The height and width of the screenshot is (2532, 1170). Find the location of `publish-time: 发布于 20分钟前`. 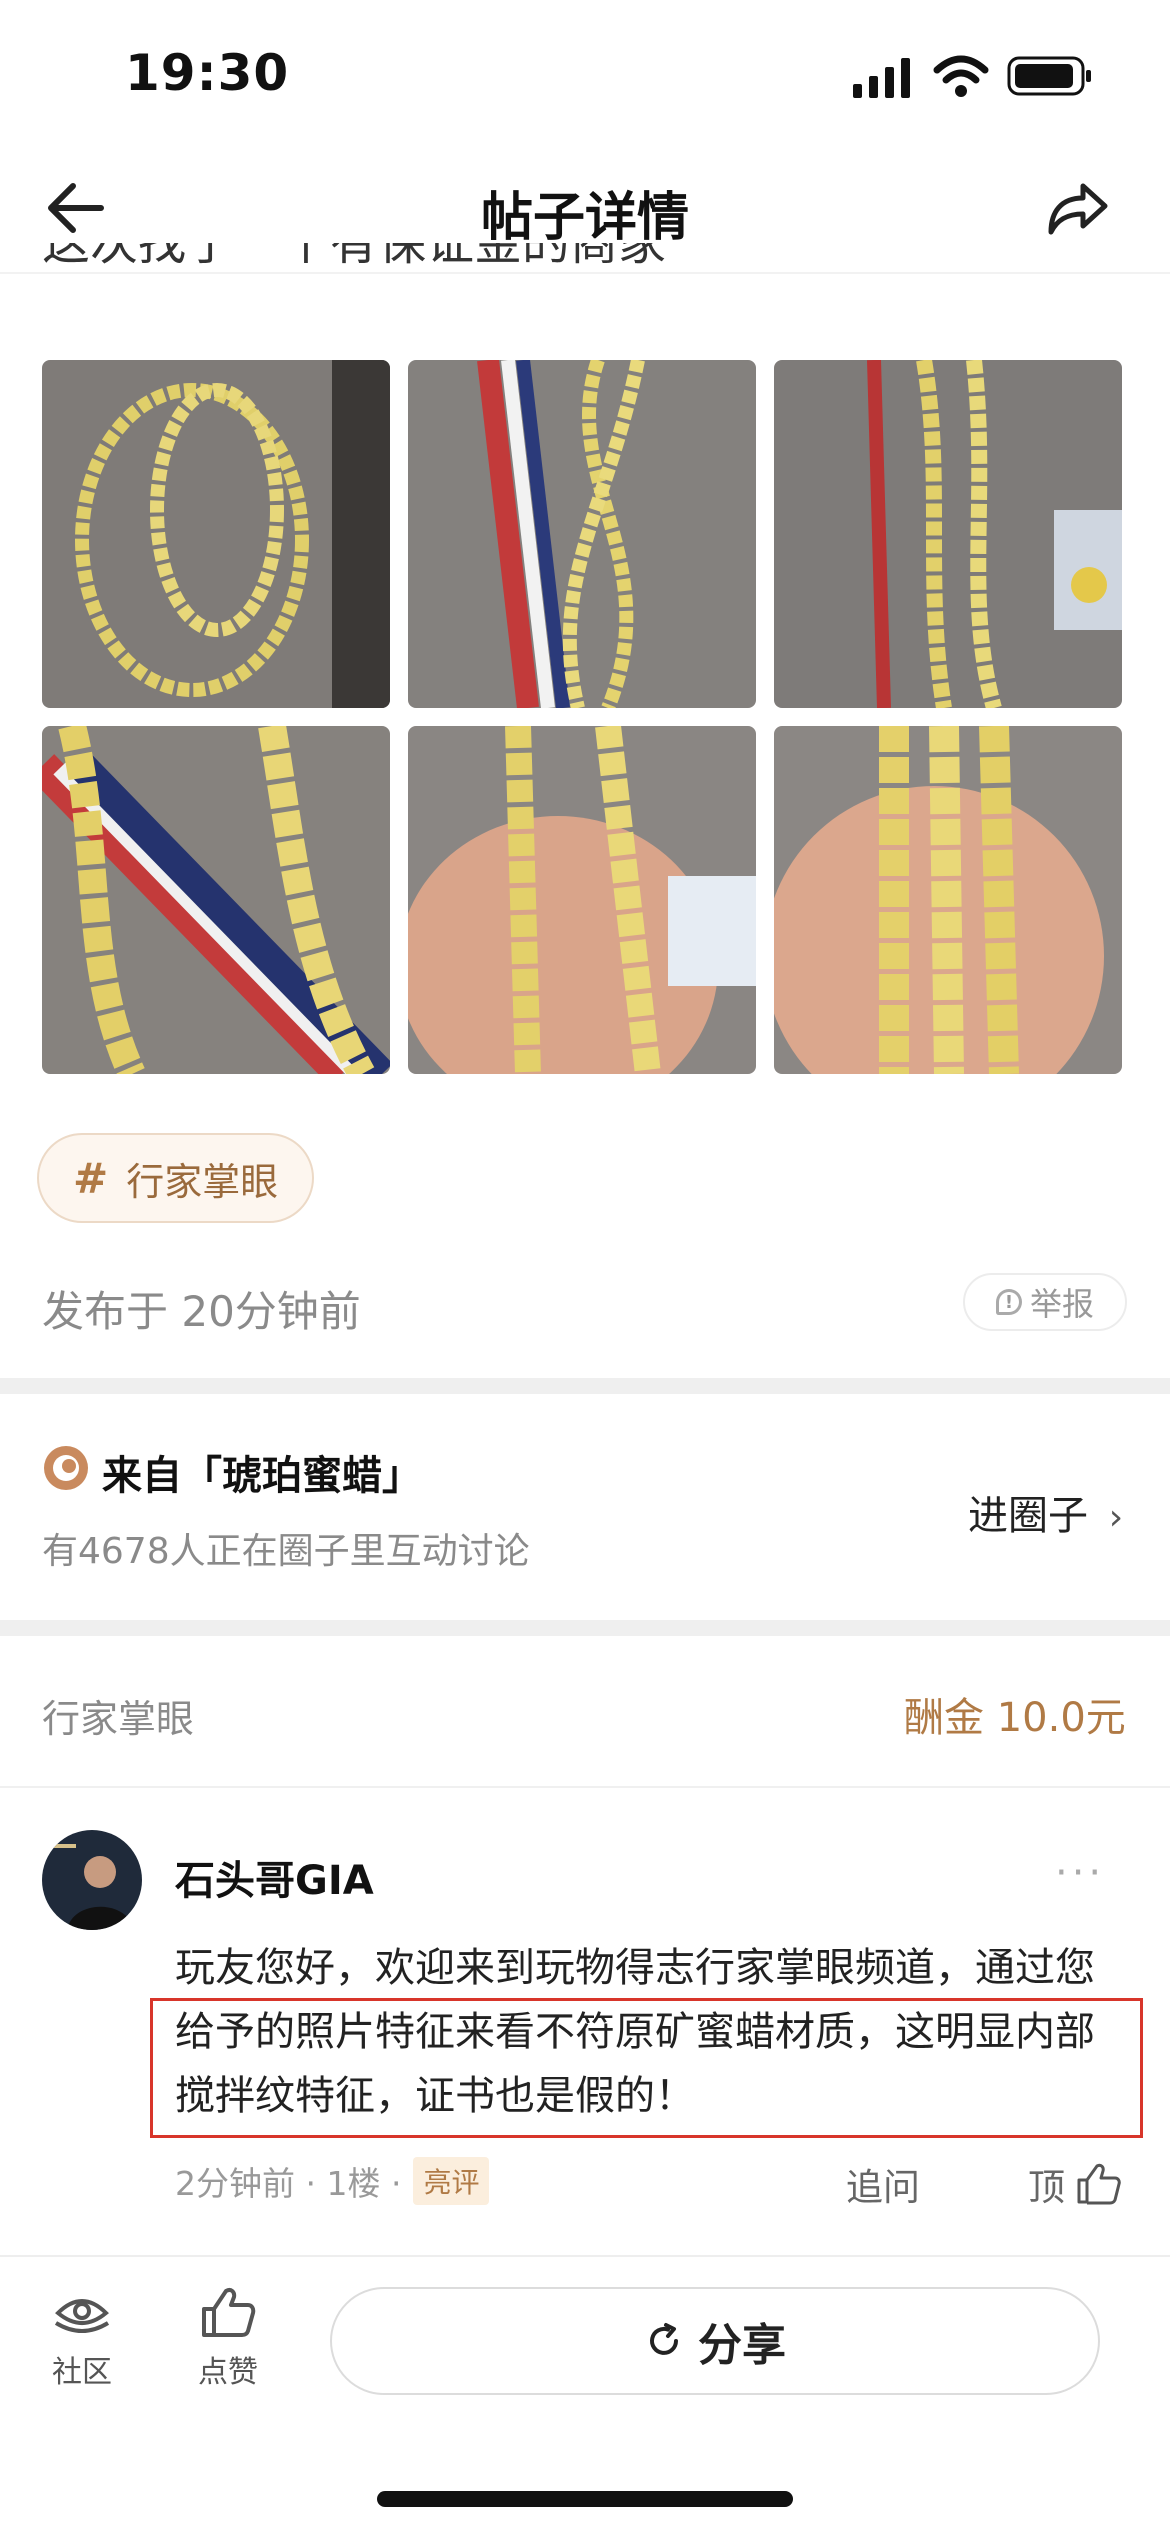

publish-time: 发布于 20分钟前 is located at coordinates (201, 1311).